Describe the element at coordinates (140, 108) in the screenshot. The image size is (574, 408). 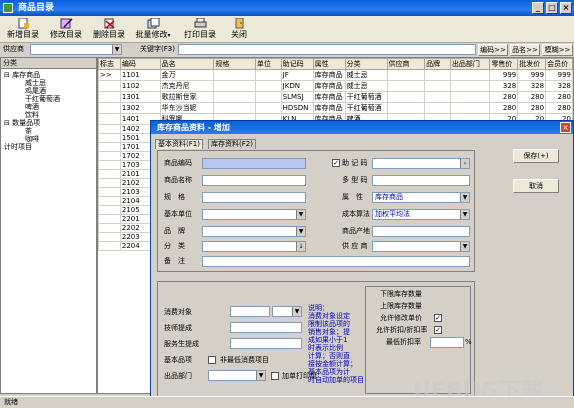
I see `table-cell: 1302` at that location.